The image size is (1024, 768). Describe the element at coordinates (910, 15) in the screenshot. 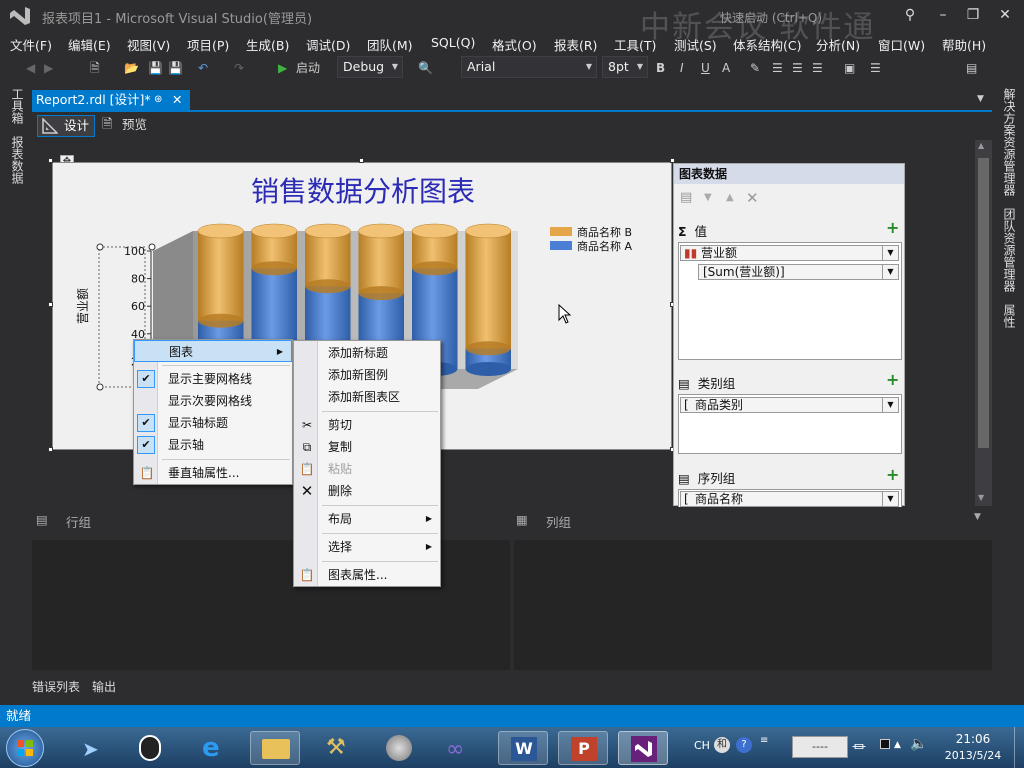

I see `search-icon: ⚲` at that location.